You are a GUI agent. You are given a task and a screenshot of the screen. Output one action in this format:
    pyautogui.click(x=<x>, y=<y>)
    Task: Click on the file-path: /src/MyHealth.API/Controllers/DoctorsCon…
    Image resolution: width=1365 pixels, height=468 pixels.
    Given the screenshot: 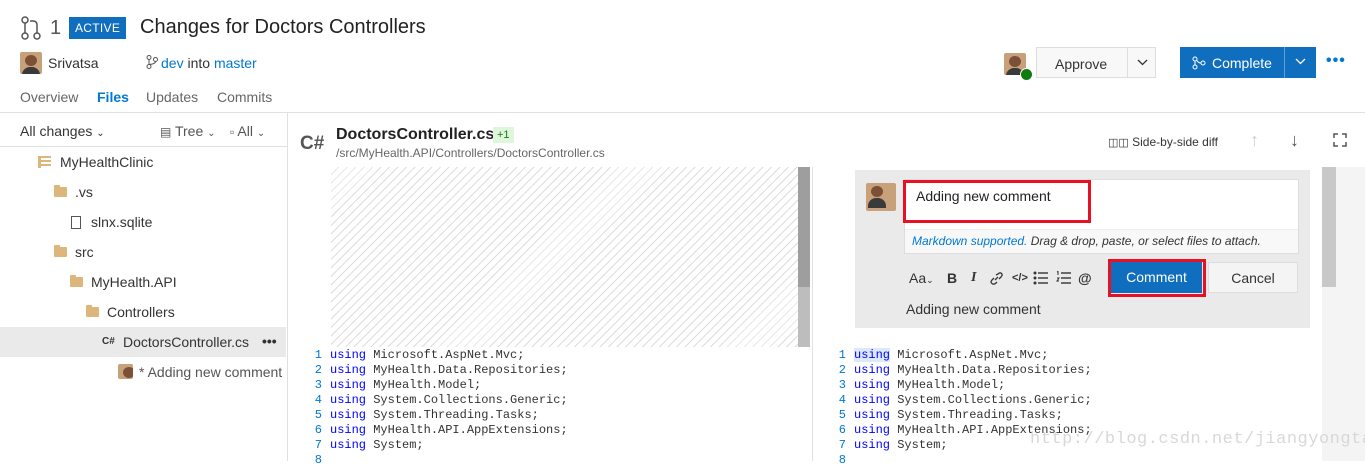 What is the action you would take?
    pyautogui.click(x=470, y=153)
    